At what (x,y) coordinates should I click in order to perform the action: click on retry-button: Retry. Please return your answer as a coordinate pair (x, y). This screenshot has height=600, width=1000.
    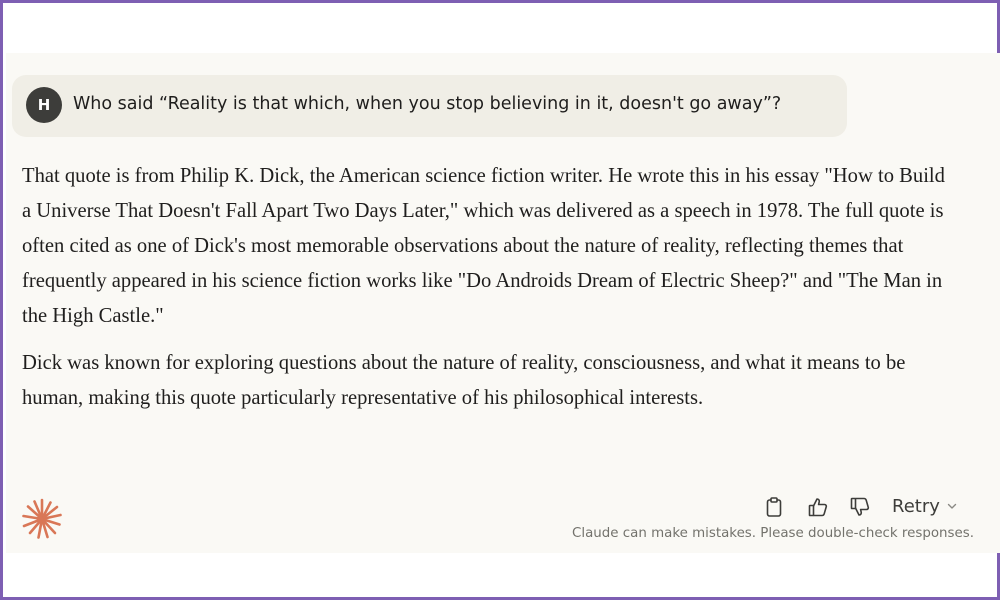
    Looking at the image, I should click on (925, 506).